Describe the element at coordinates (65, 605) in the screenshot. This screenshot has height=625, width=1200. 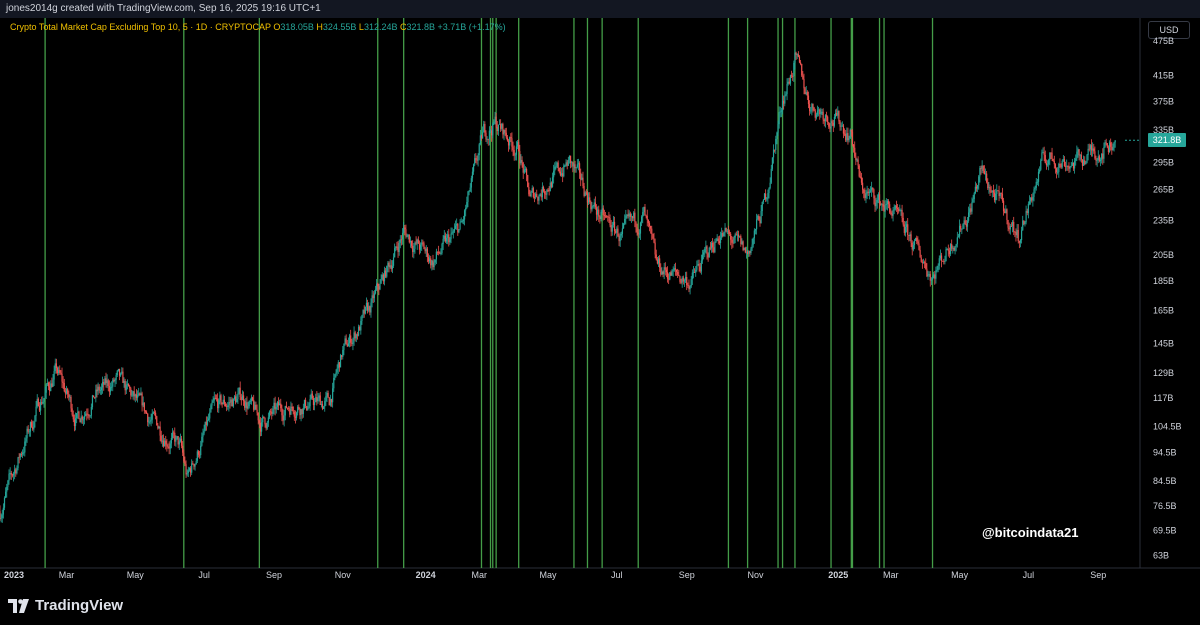
I see `tradingview-logo: TradingView` at that location.